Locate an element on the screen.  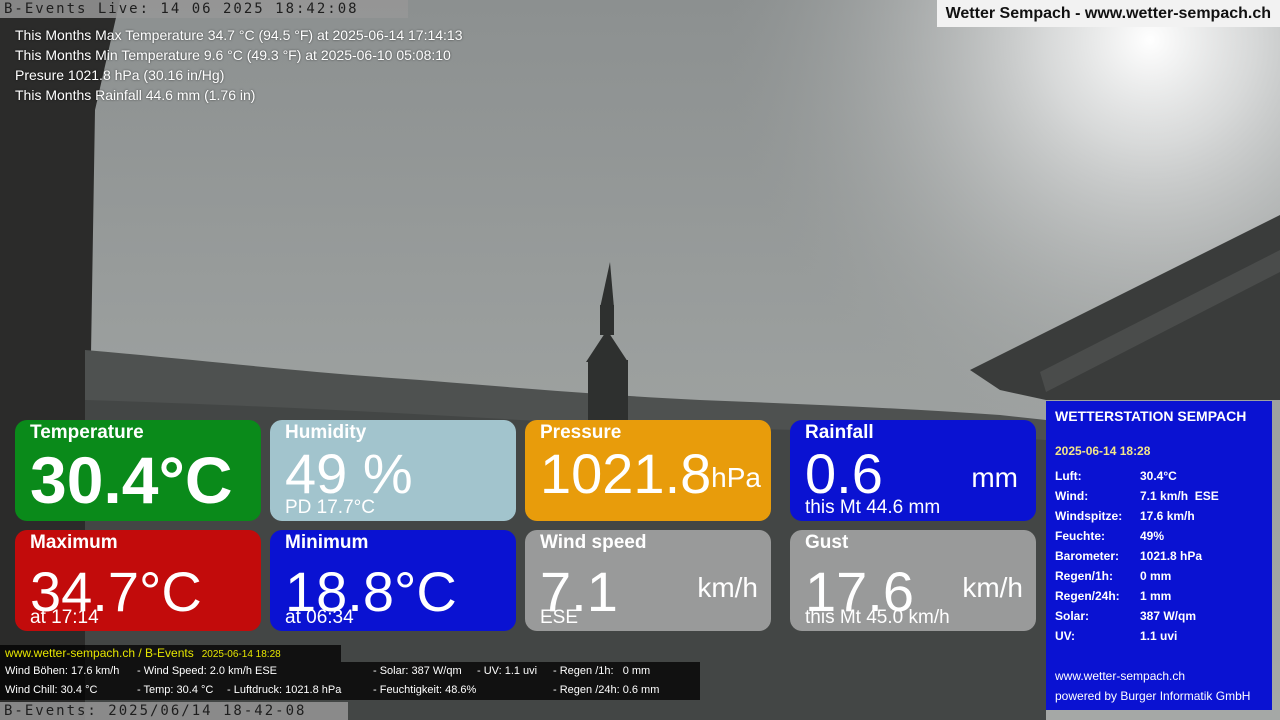
tile-value: 1021.8 is located at coordinates (626, 473).